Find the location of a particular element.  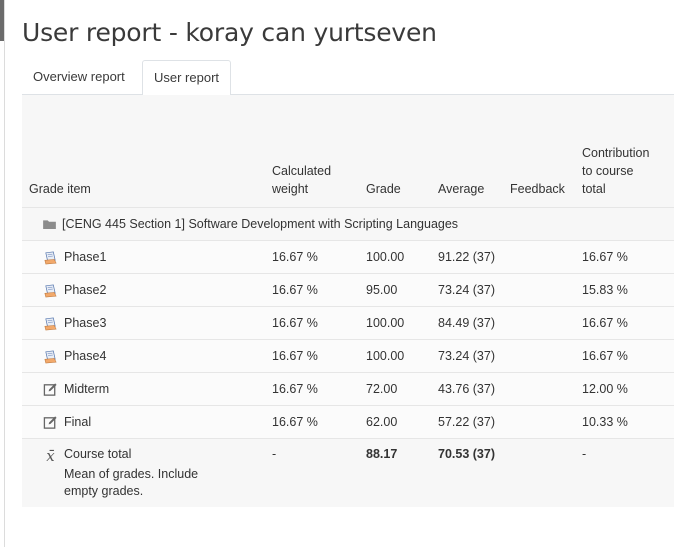

grade-cell: 72.00 is located at coordinates (395, 389).